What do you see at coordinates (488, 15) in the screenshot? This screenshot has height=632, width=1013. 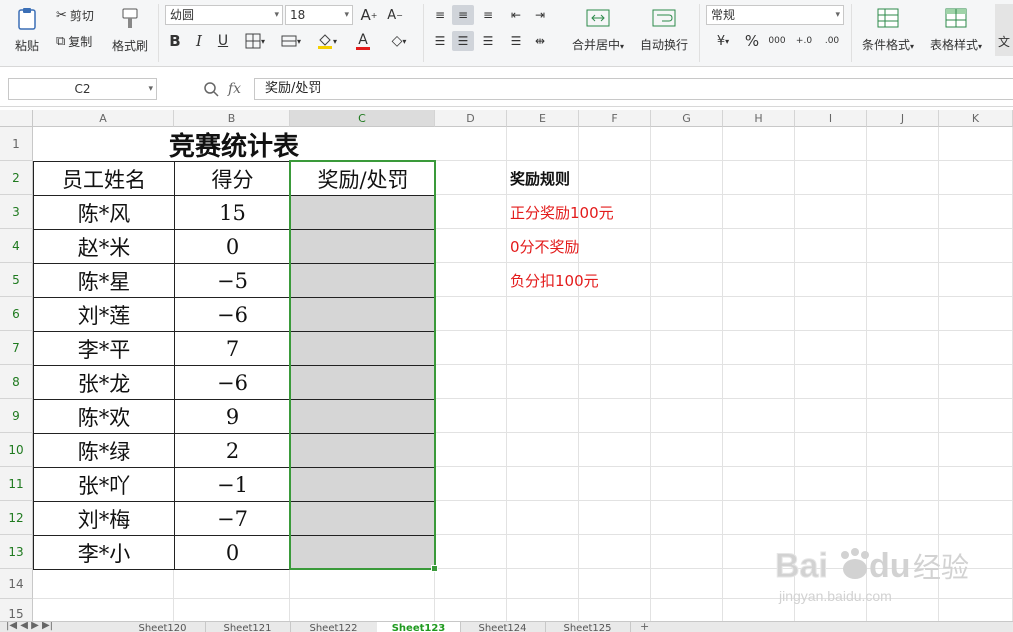 I see `align-bottom-button: ≡` at bounding box center [488, 15].